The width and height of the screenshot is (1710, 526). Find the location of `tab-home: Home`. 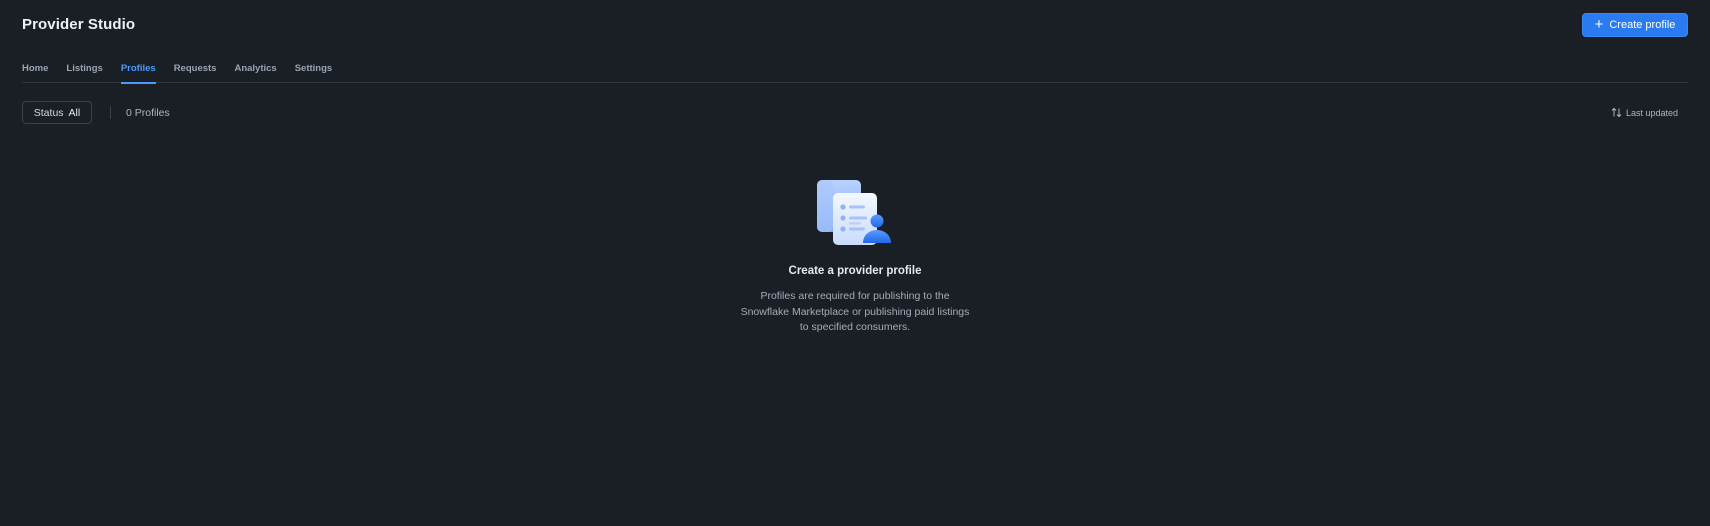

tab-home: Home is located at coordinates (35, 69).